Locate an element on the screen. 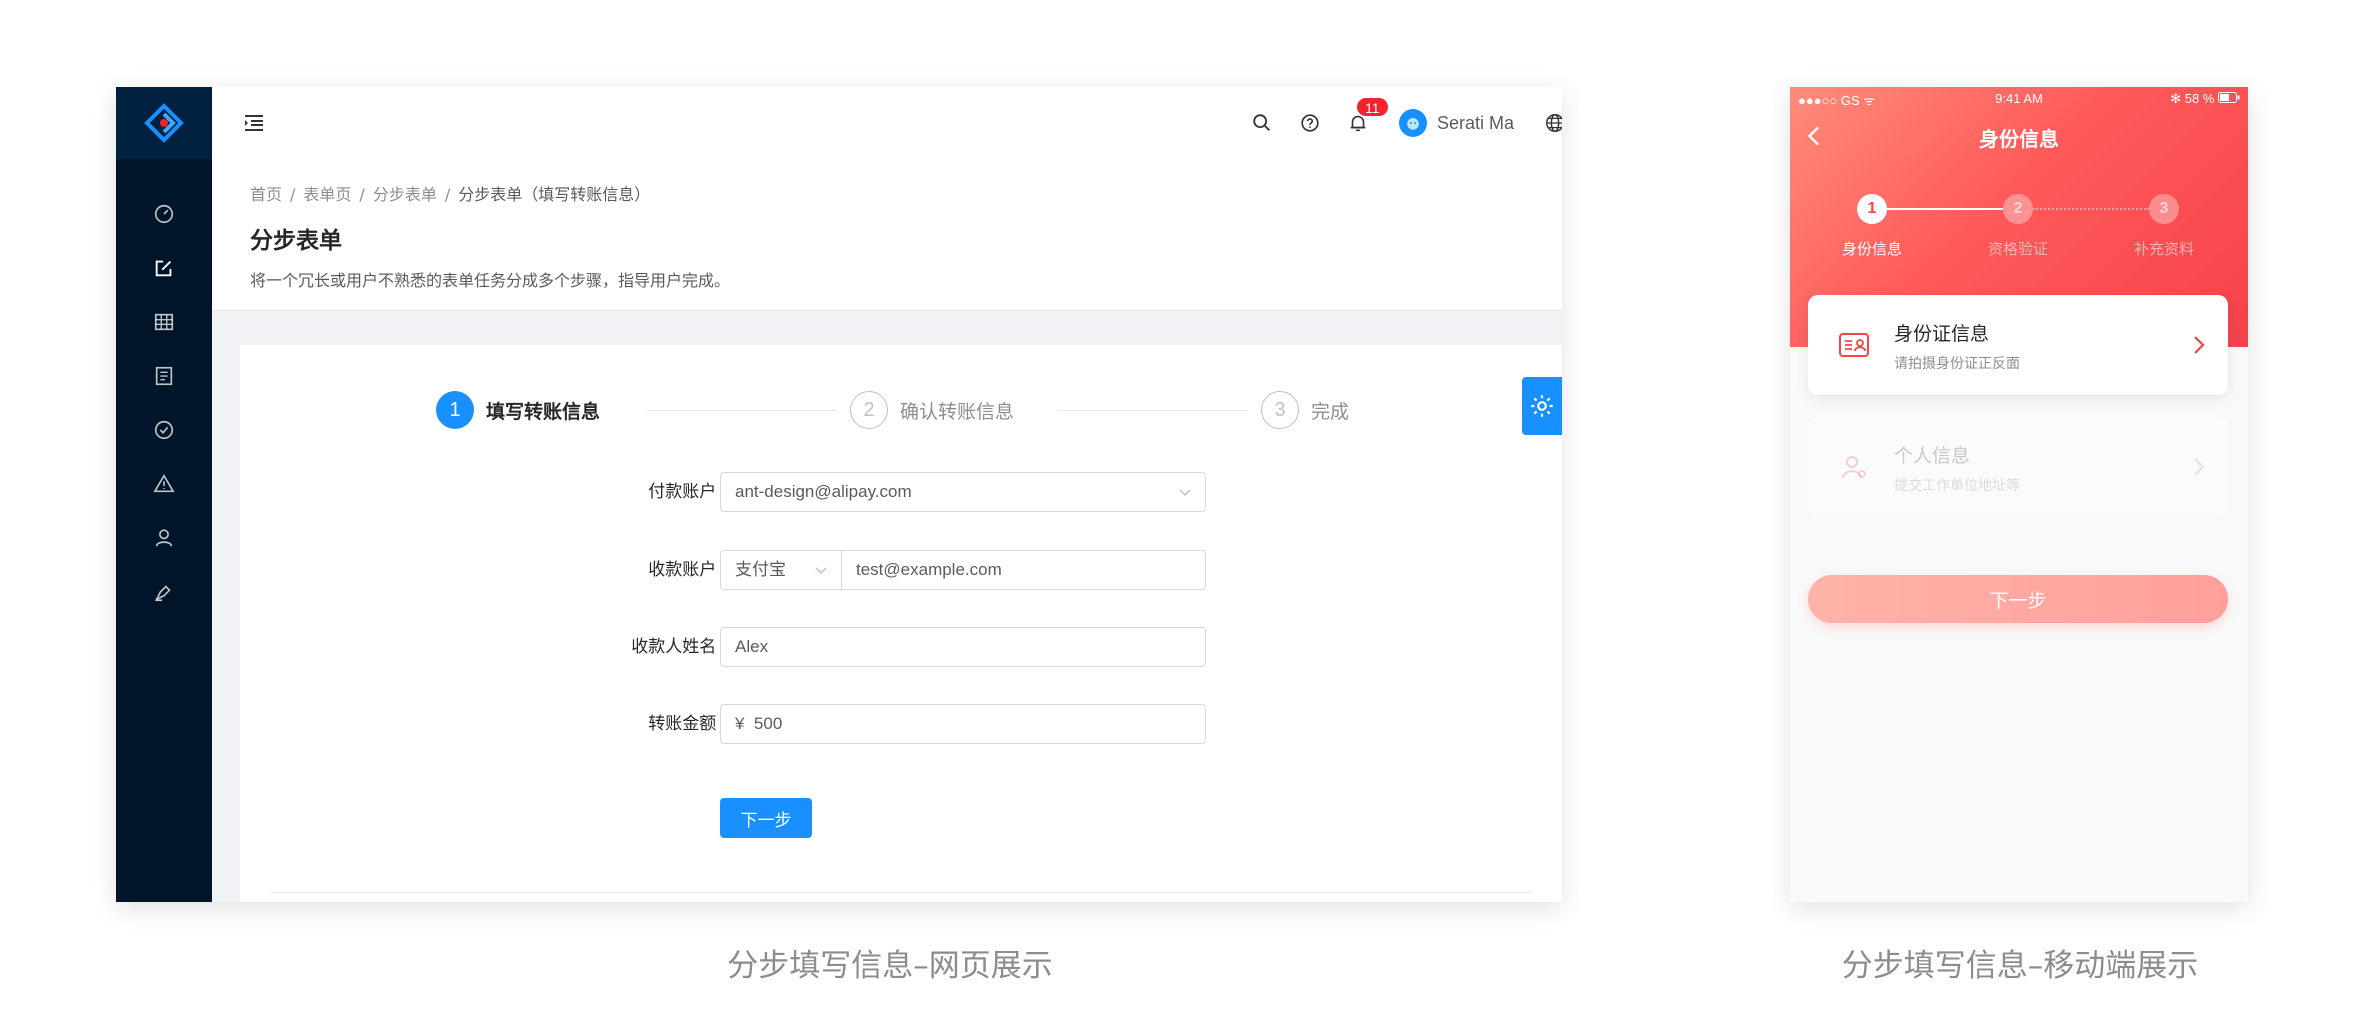  menu-fold-icon is located at coordinates (254, 123).